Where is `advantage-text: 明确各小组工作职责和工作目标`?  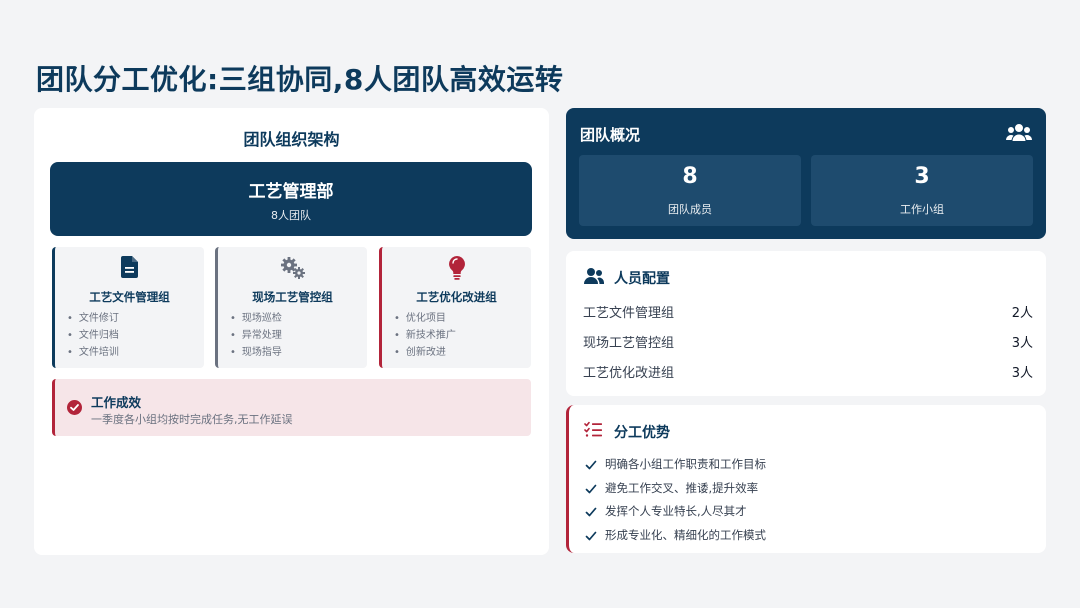 advantage-text: 明确各小组工作职责和工作目标 is located at coordinates (685, 464).